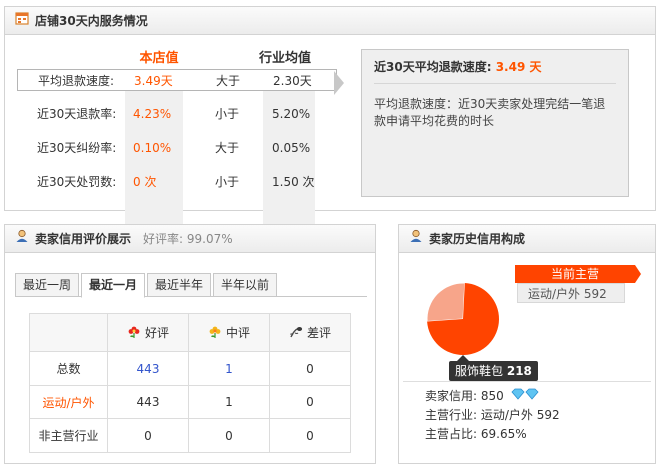 The width and height of the screenshot is (660, 468). Describe the element at coordinates (77, 182) in the screenshot. I see `stat-label: 近30天处罚数:` at that location.